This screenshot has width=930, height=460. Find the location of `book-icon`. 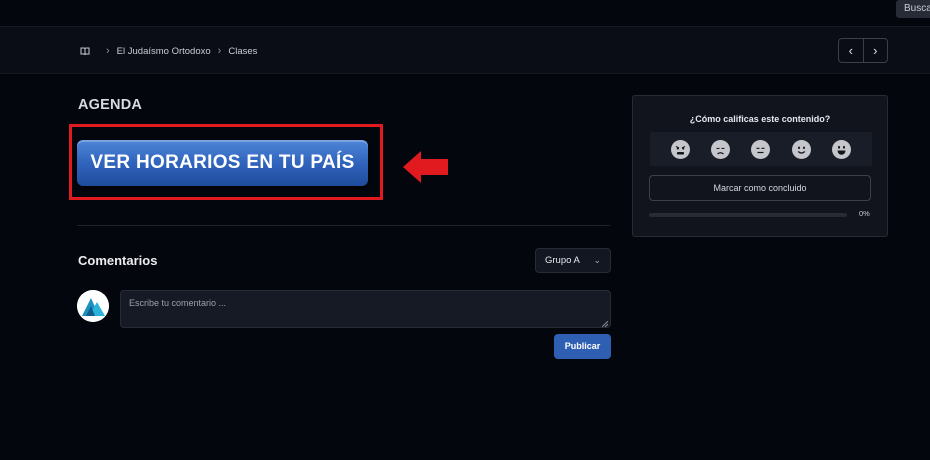

book-icon is located at coordinates (85, 51).